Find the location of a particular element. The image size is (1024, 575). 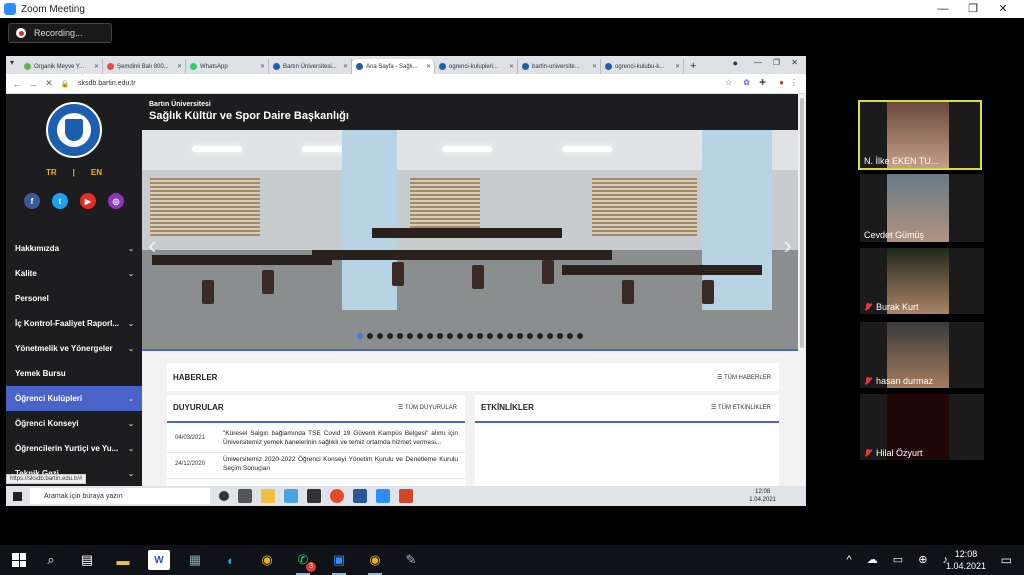

zoom-icon: ▣ is located at coordinates (339, 562).